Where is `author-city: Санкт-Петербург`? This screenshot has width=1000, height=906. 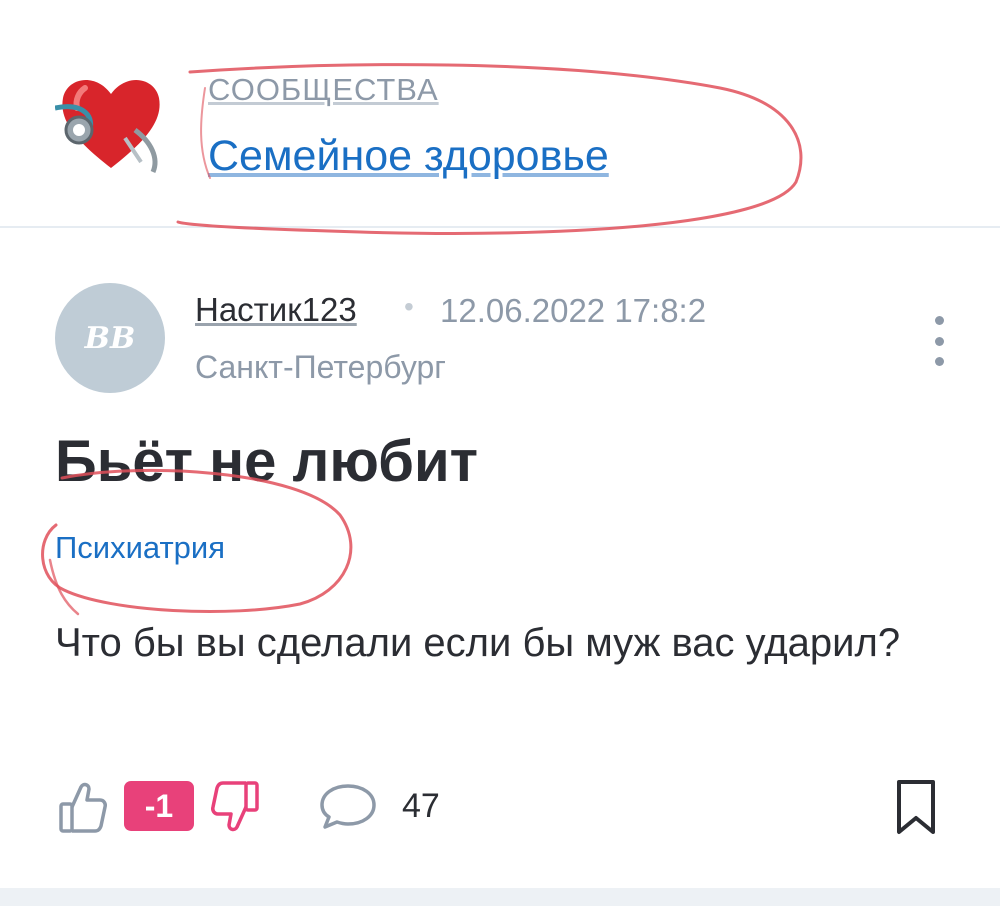
author-city: Санкт-Петербург is located at coordinates (320, 367).